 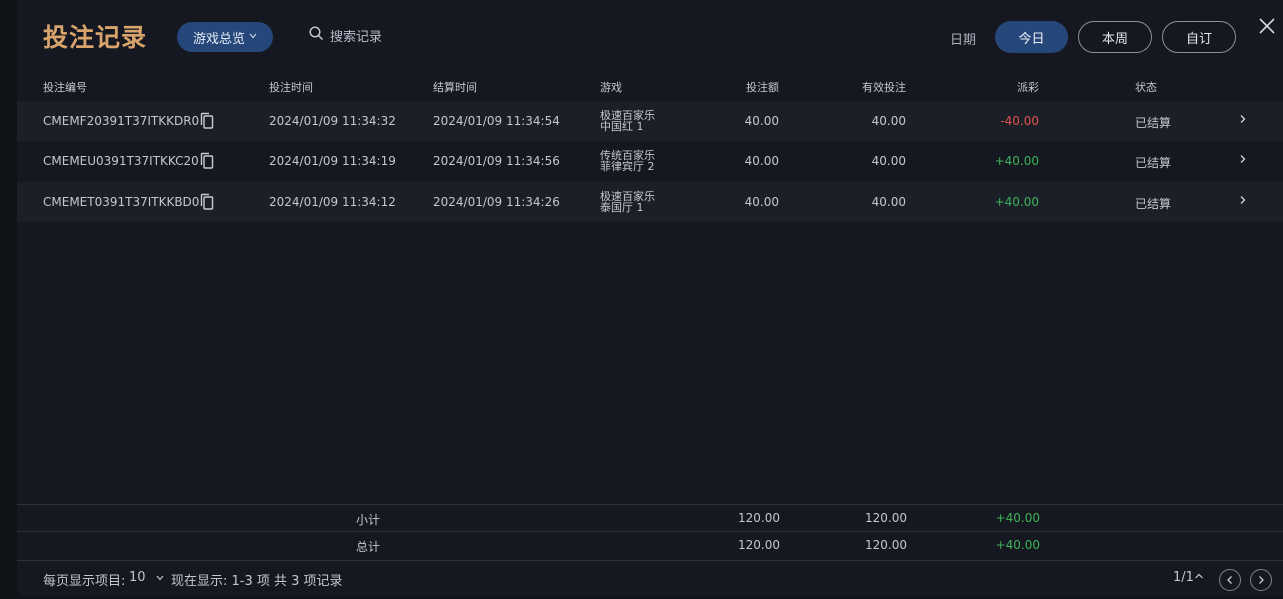 What do you see at coordinates (332, 202) in the screenshot?
I see `bet-time: 2024/01/09 11:34:12` at bounding box center [332, 202].